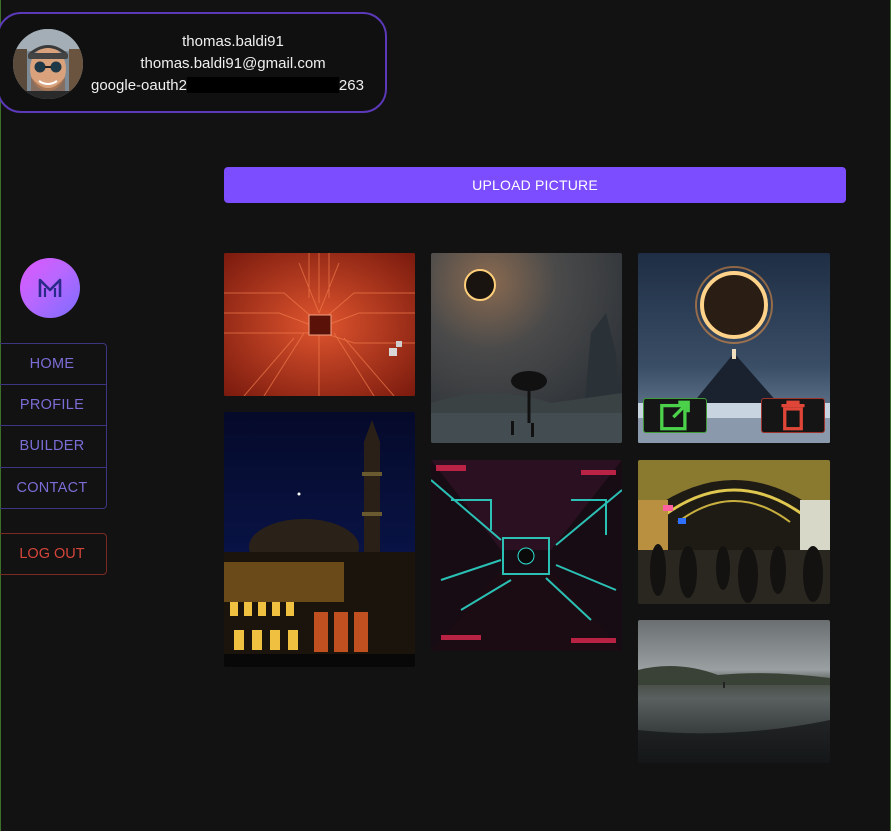  I want to click on gallery-image-lake-cloudy, so click(734, 691).